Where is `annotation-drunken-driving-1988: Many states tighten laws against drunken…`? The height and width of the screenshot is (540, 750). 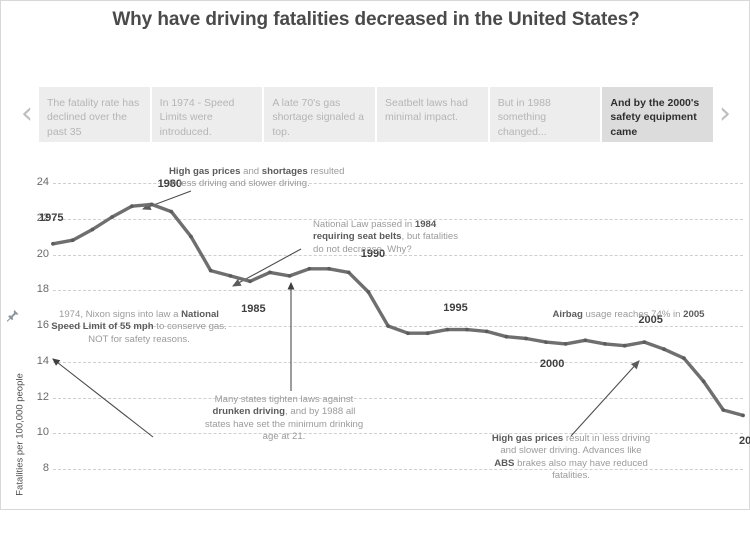
annotation-drunken-driving-1988: Many states tighten laws against drunken… is located at coordinates (284, 418).